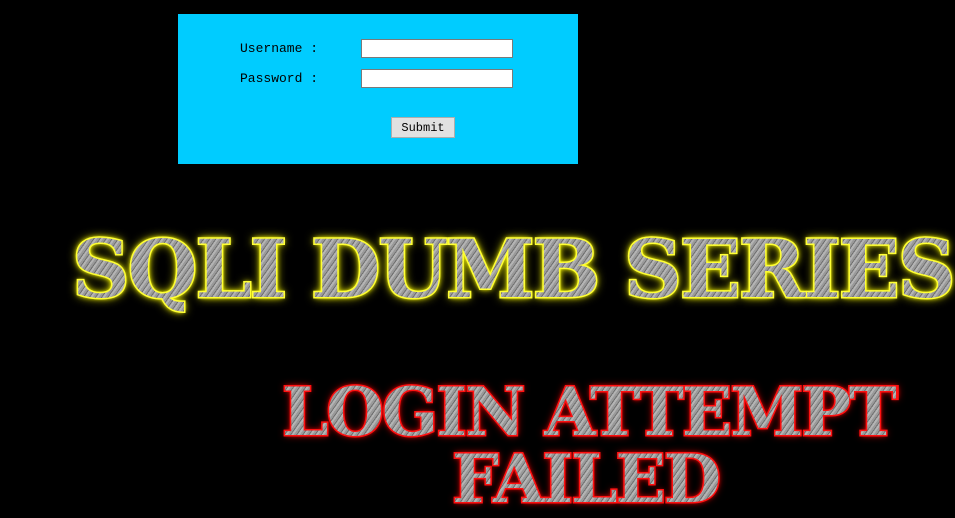  Describe the element at coordinates (378, 89) in the screenshot. I see `login-form: Username : Password : Submit` at that location.